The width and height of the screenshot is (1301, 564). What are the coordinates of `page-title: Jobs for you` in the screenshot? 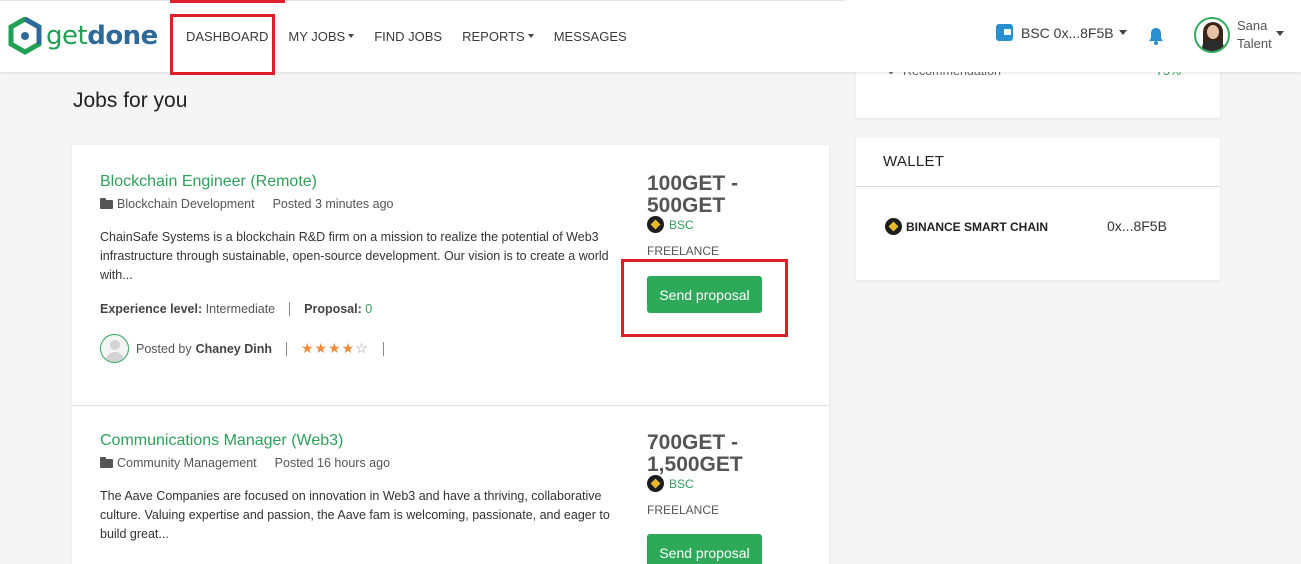 It's located at (130, 100).